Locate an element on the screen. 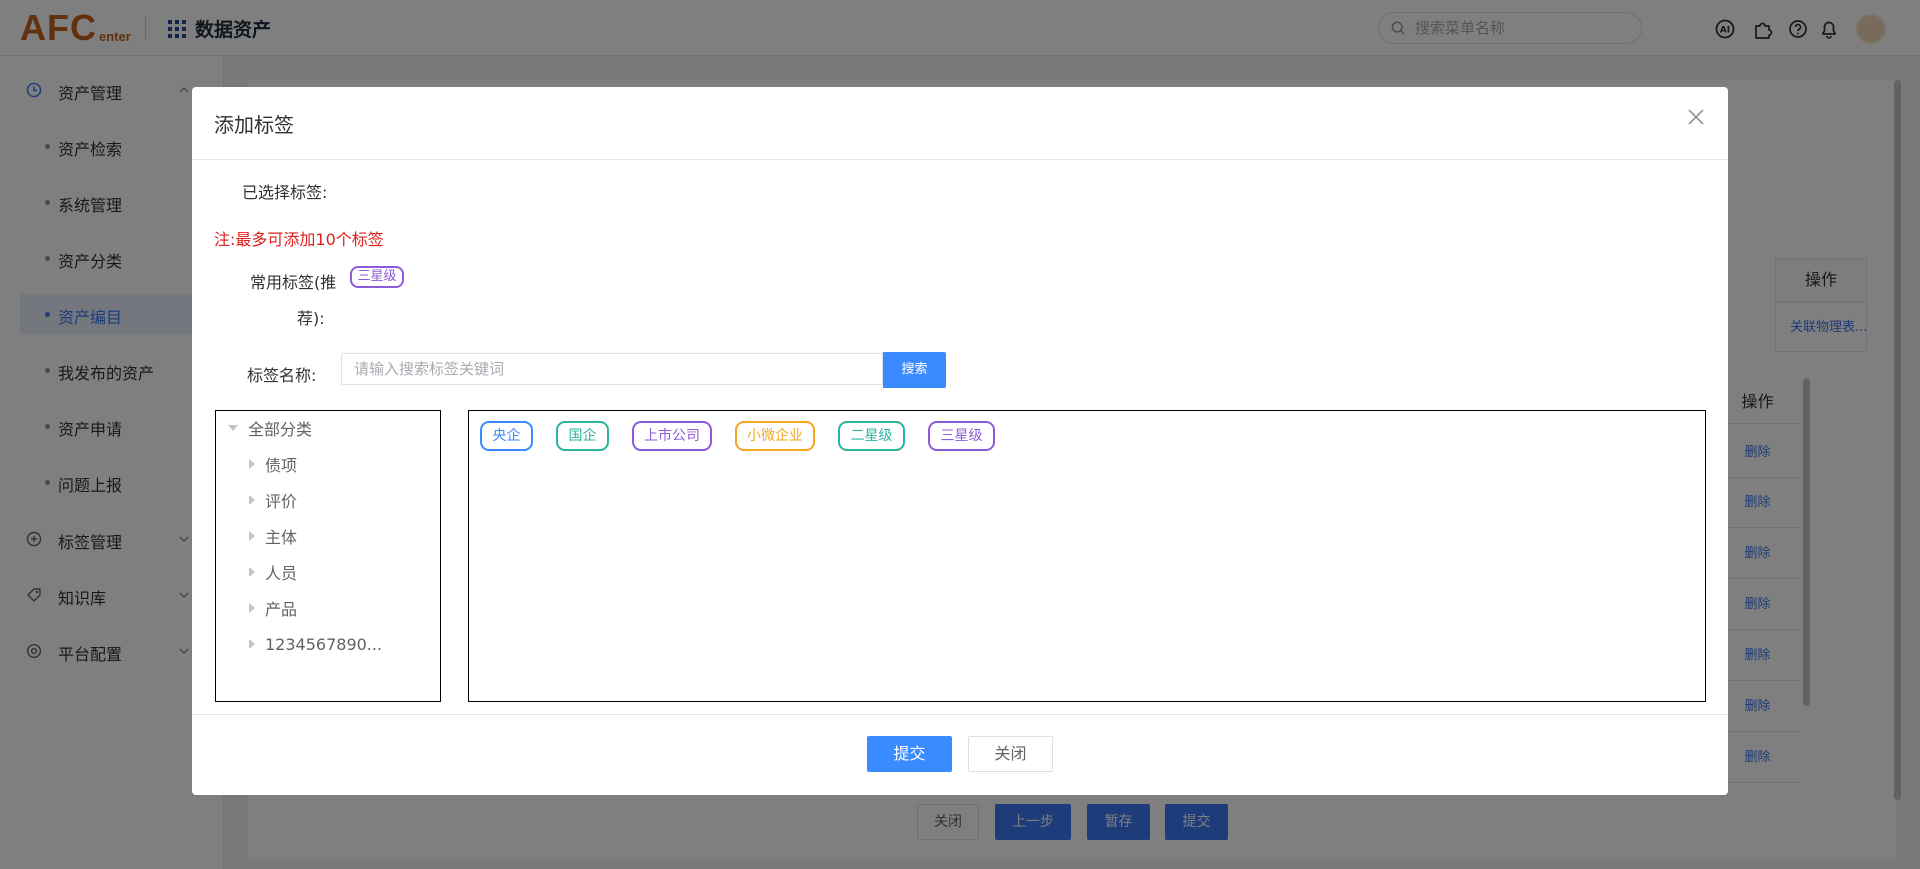  dialog-submit-button: 提交 is located at coordinates (909, 754).